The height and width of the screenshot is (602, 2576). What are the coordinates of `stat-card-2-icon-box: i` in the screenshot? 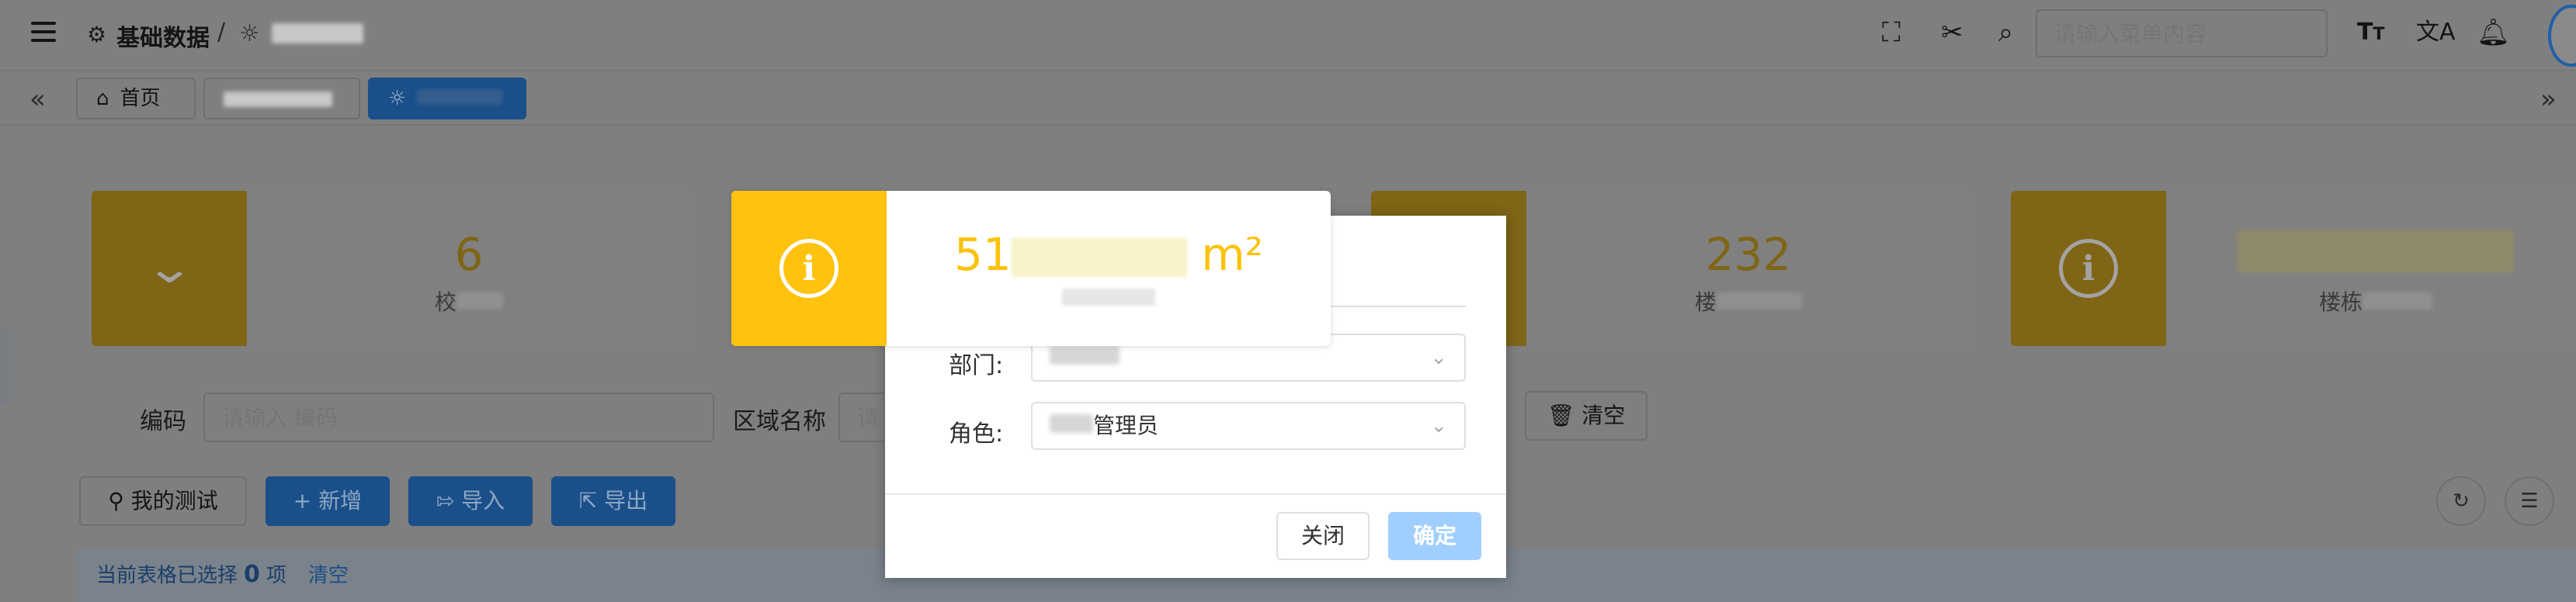 It's located at (809, 268).